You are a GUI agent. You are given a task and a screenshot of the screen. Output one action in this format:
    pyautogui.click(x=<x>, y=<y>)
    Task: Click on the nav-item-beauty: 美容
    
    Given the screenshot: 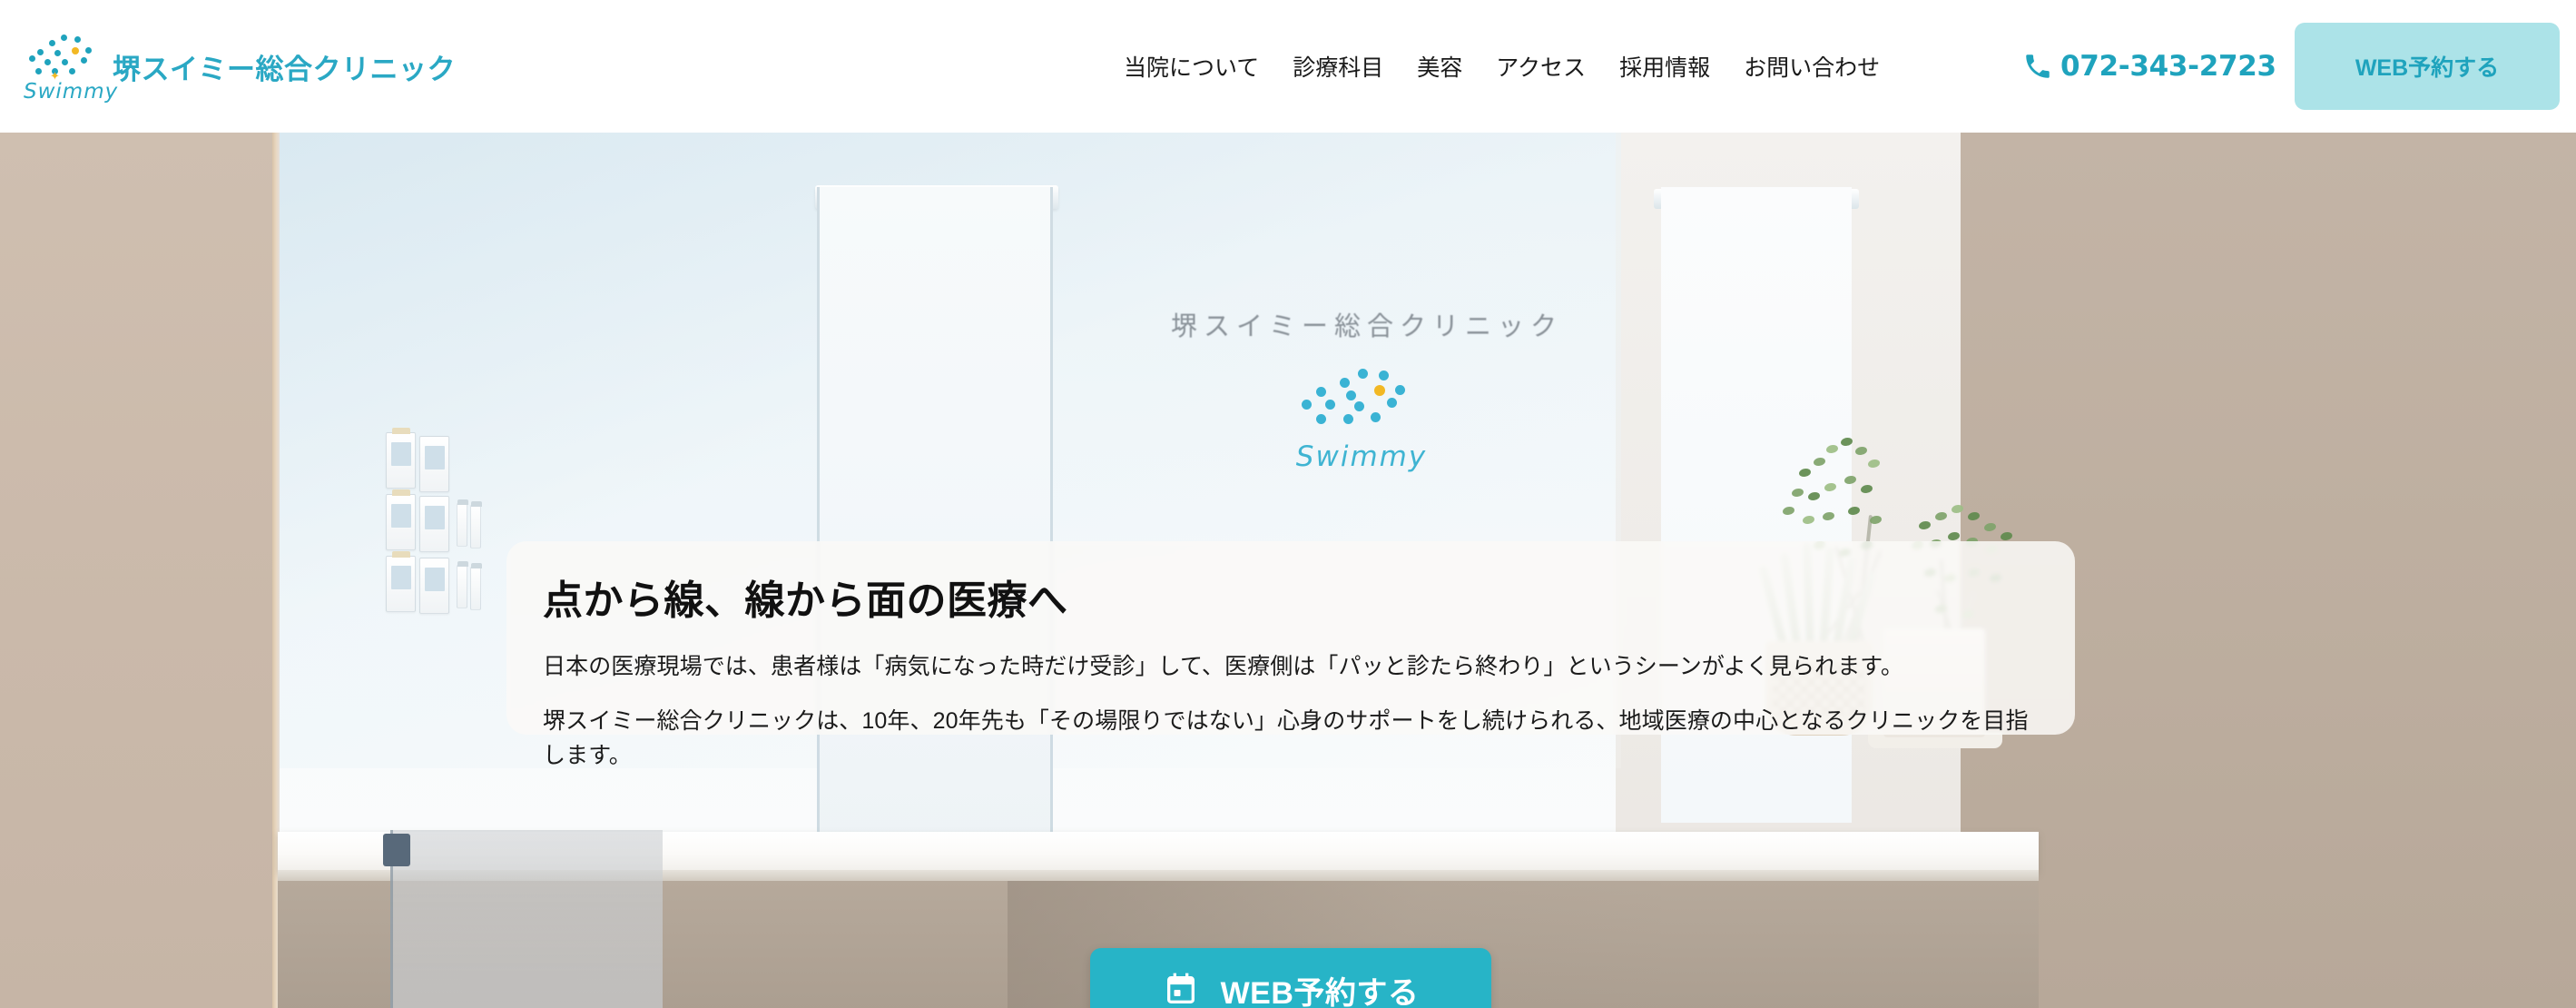 What is the action you would take?
    pyautogui.click(x=1439, y=67)
    